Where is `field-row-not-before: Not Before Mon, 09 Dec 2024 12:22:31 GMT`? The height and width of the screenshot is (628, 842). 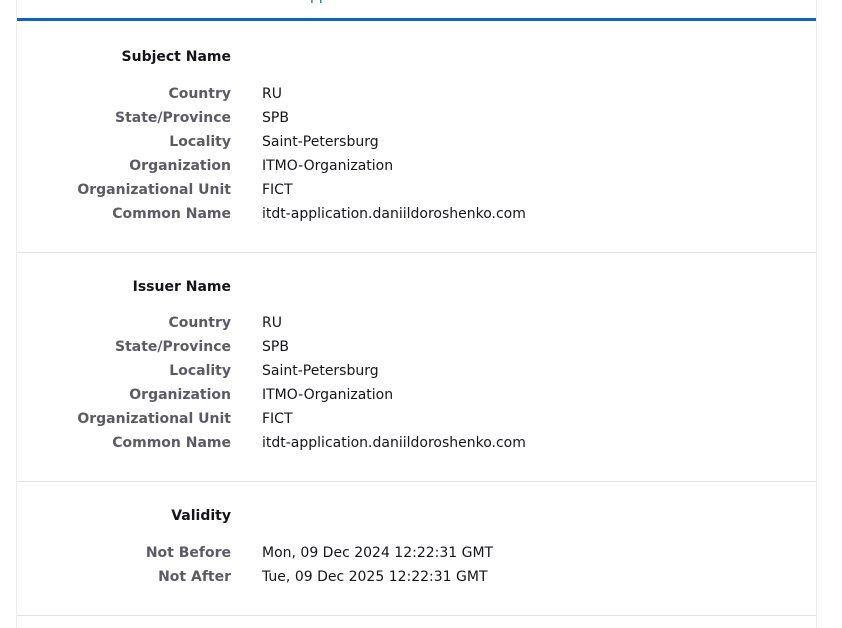
field-row-not-before: Not Before Mon, 09 Dec 2024 12:22:31 GMT is located at coordinates (416, 555).